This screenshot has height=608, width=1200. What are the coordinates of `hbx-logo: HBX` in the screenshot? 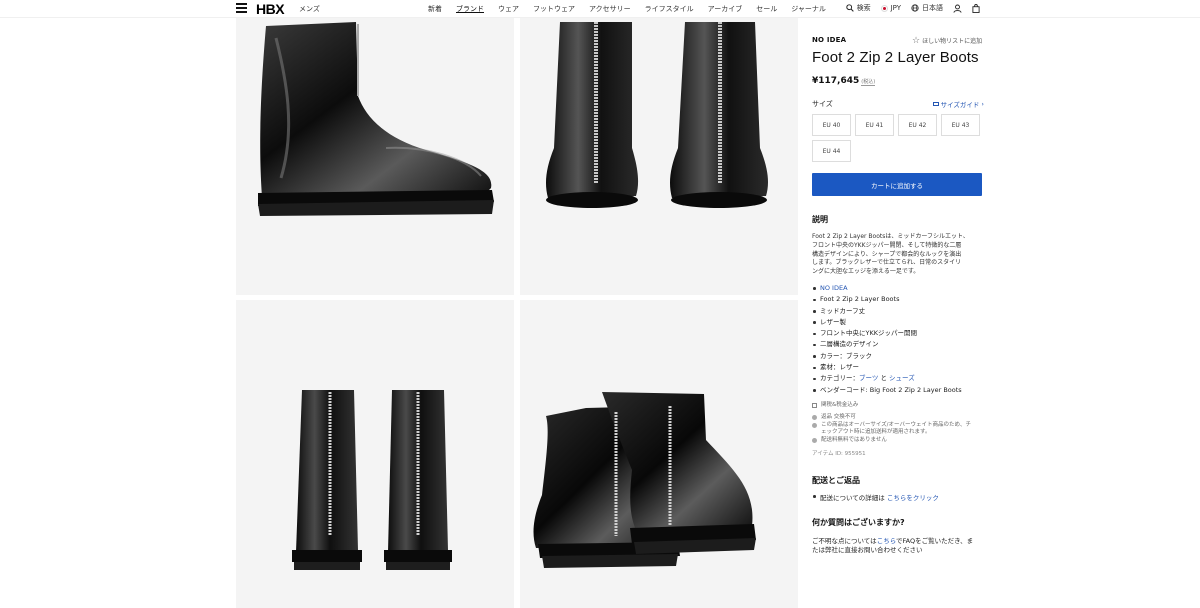 It's located at (270, 9).